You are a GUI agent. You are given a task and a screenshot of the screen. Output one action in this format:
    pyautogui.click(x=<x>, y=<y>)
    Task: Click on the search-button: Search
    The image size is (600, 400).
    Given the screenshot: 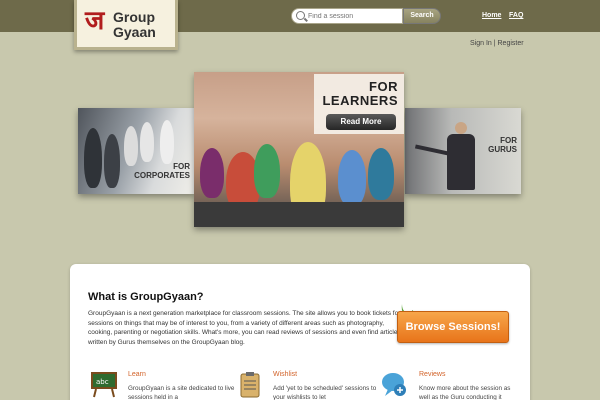 What is the action you would take?
    pyautogui.click(x=422, y=16)
    